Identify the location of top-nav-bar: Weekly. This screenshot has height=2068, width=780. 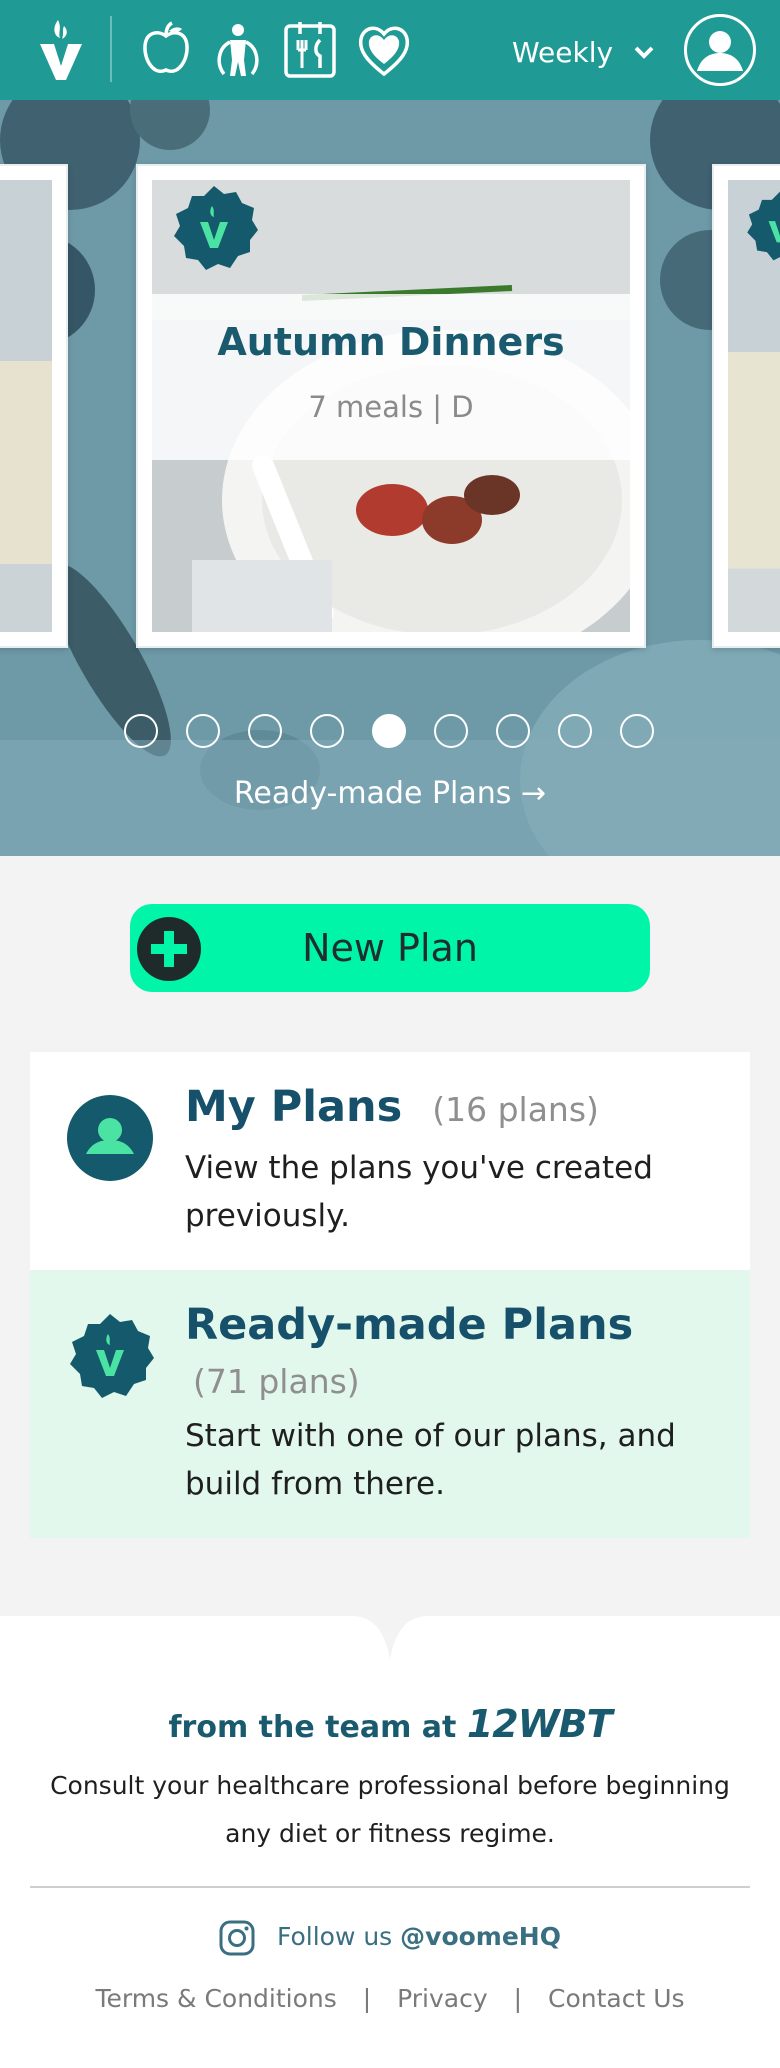
(390, 50).